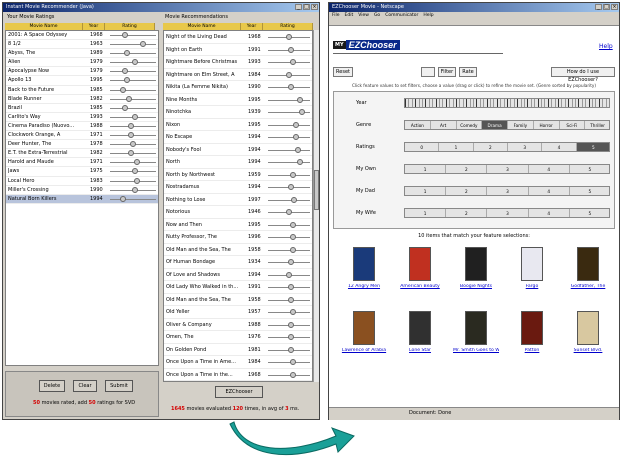 Image resolution: width=624 pixels, height=459 pixels. Describe the element at coordinates (456, 147) in the screenshot. I see `feature-segment: 1` at that location.